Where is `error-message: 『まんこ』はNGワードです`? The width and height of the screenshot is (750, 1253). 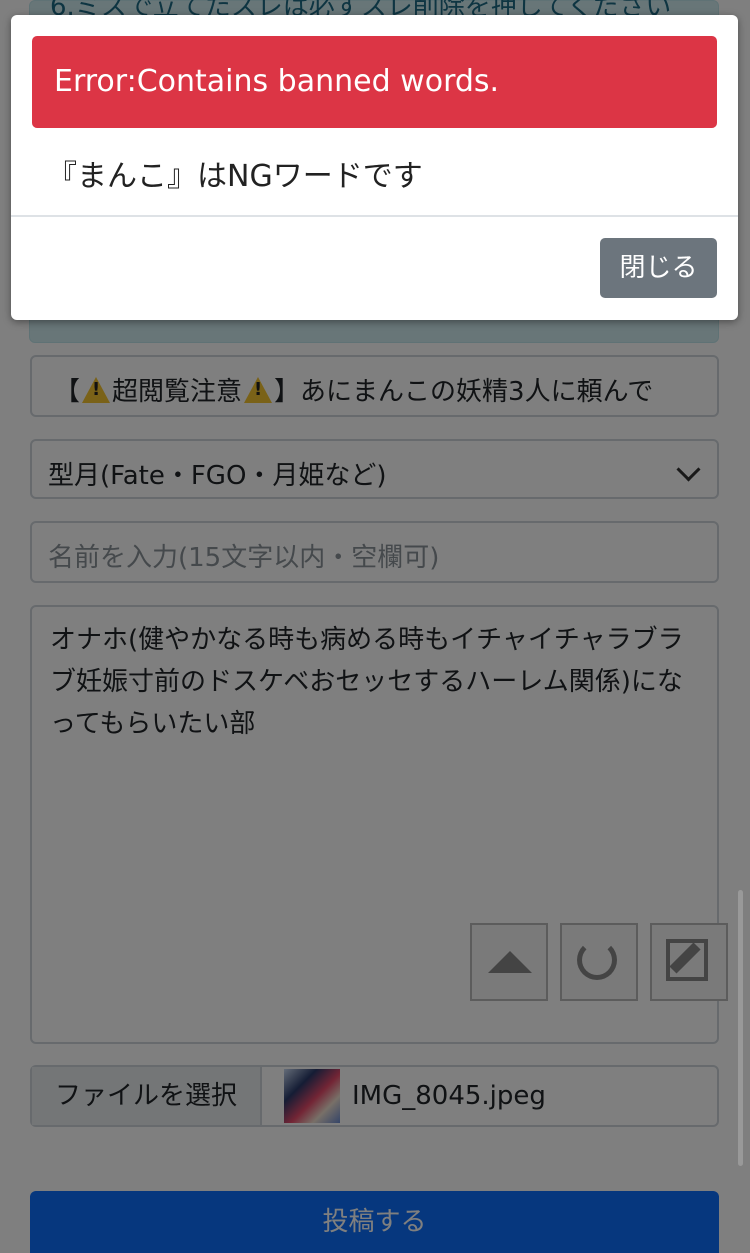 error-message: 『まんこ』はNGワードです is located at coordinates (235, 176).